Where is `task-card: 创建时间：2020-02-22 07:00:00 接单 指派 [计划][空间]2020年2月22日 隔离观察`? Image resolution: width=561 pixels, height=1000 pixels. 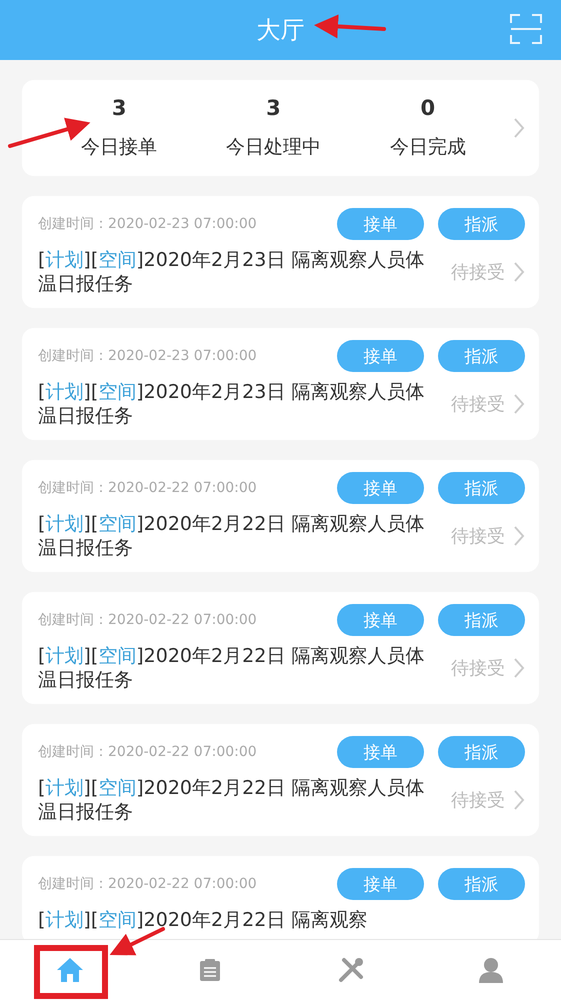 task-card: 创建时间：2020-02-22 07:00:00 接单 指派 [计划][空间]2020年2月22日 隔离观察 is located at coordinates (280, 897).